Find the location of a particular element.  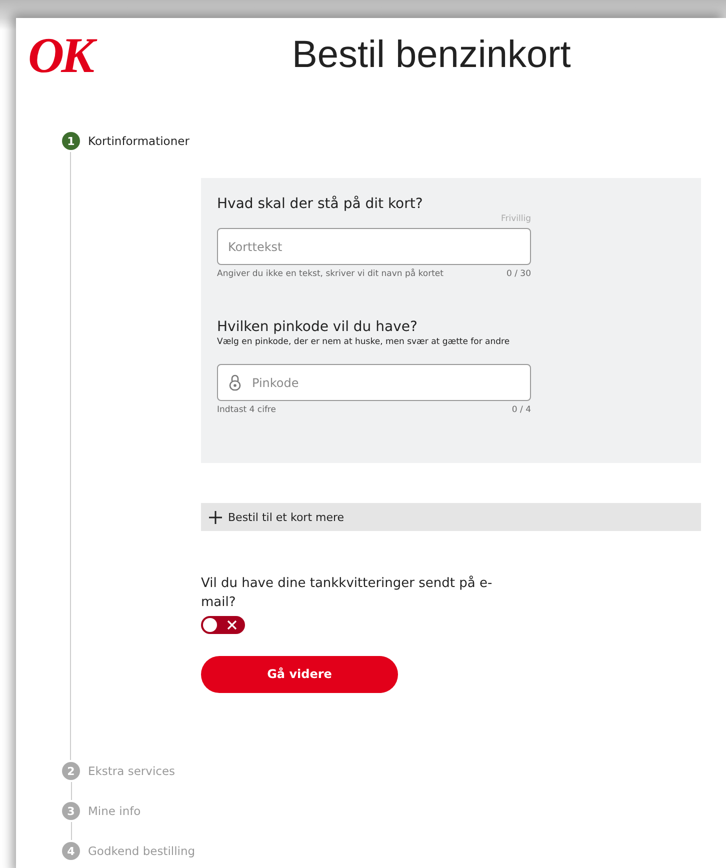

field-heading: Hvad skal der stå på dit kort? is located at coordinates (320, 204).